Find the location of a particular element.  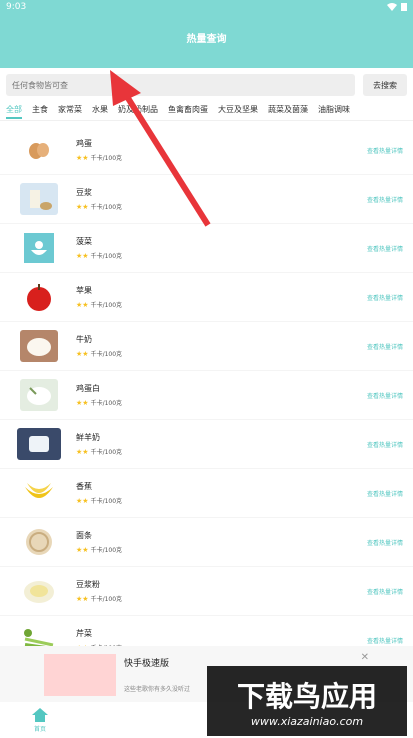

food-row: 豆浆 ★★ 千卡/100克 查看热量详情 is located at coordinates (206, 199).